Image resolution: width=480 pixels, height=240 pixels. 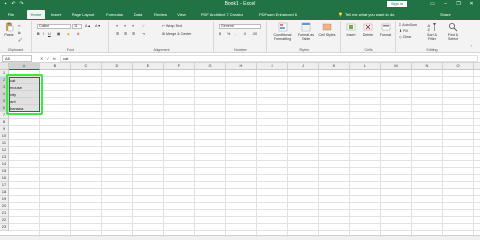 I want to click on formula-input: cat, so click(x=269, y=58).